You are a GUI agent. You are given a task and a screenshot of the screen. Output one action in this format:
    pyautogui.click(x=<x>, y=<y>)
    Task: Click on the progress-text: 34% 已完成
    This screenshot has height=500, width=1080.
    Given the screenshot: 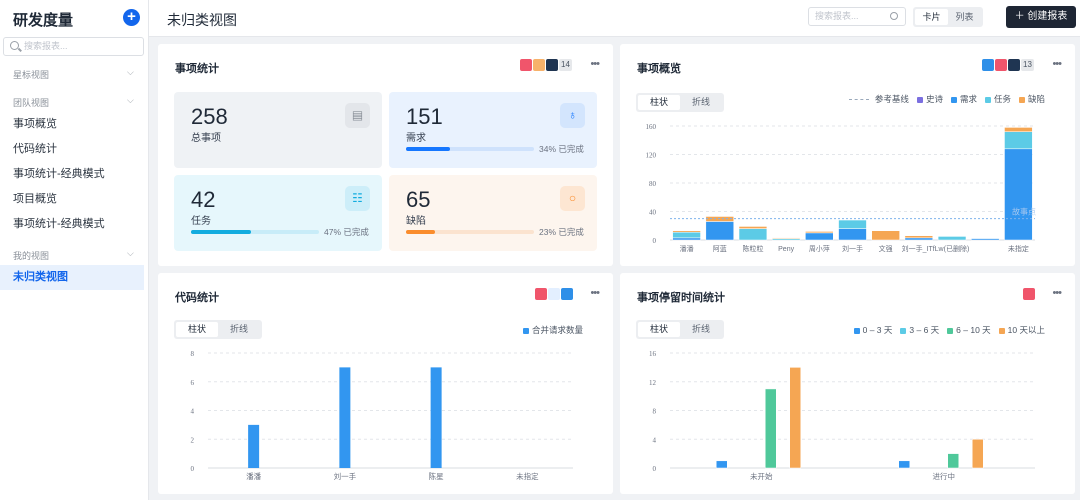 What is the action you would take?
    pyautogui.click(x=561, y=149)
    